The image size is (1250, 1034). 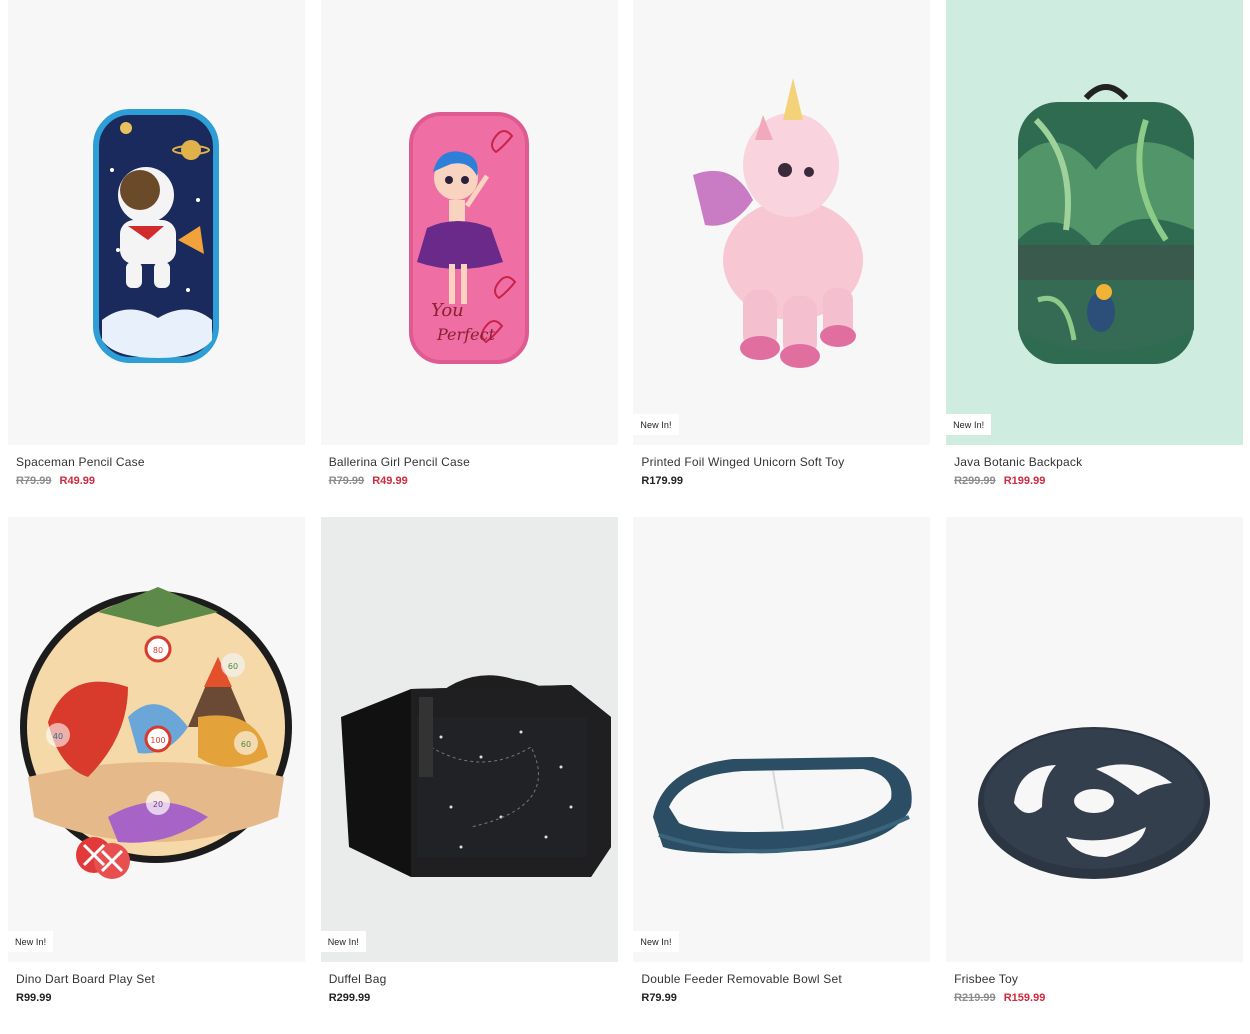 What do you see at coordinates (160, 998) in the screenshot?
I see `product-price: R99.99` at bounding box center [160, 998].